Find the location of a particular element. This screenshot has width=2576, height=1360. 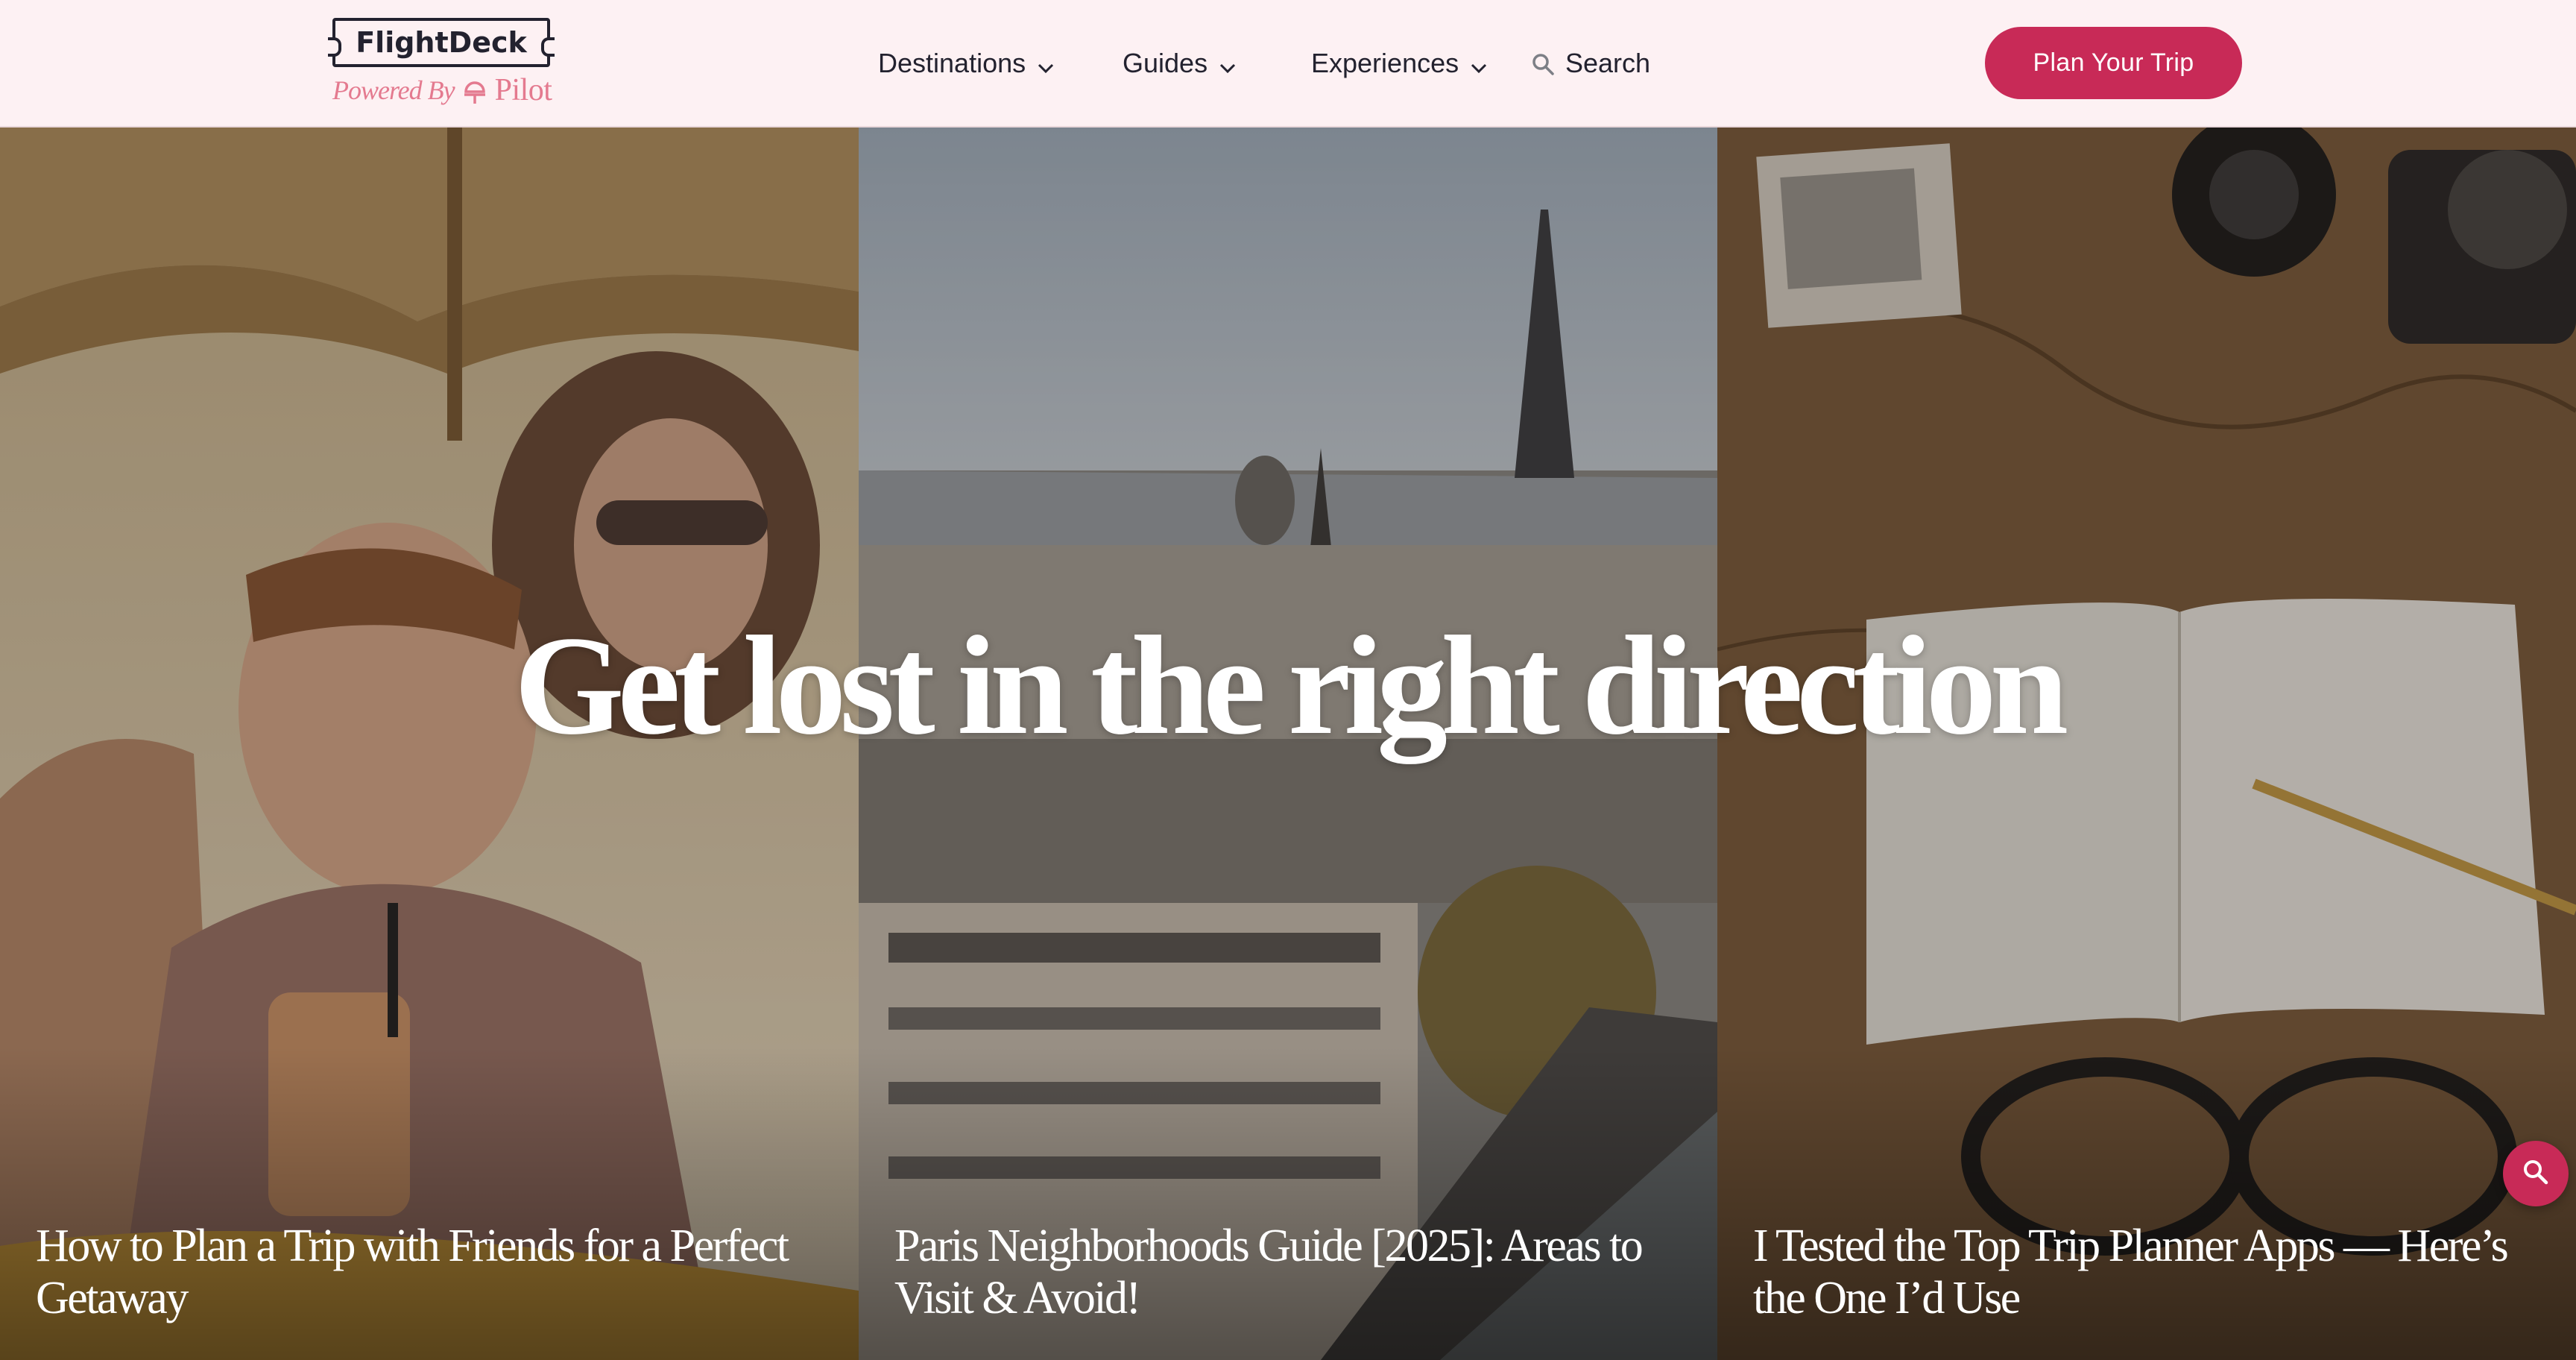

nav-destinations-label: Destinations is located at coordinates (952, 63).